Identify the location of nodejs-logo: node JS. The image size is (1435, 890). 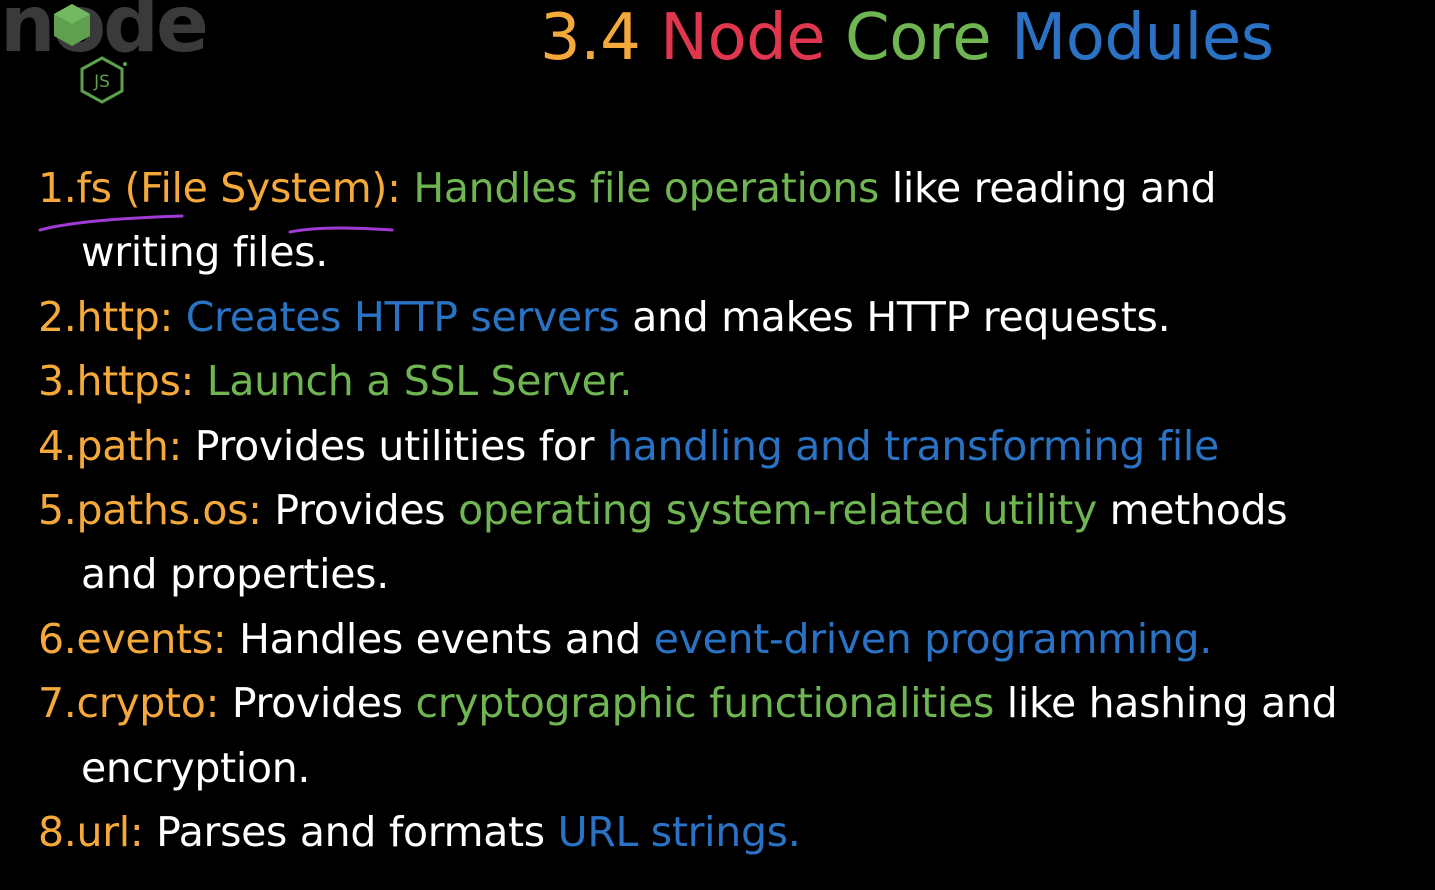
(105, 55).